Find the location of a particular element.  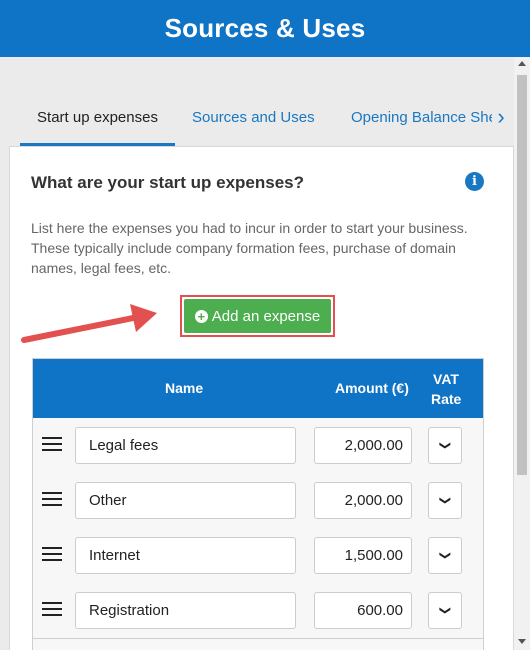

scroll-up-icon is located at coordinates (522, 63).